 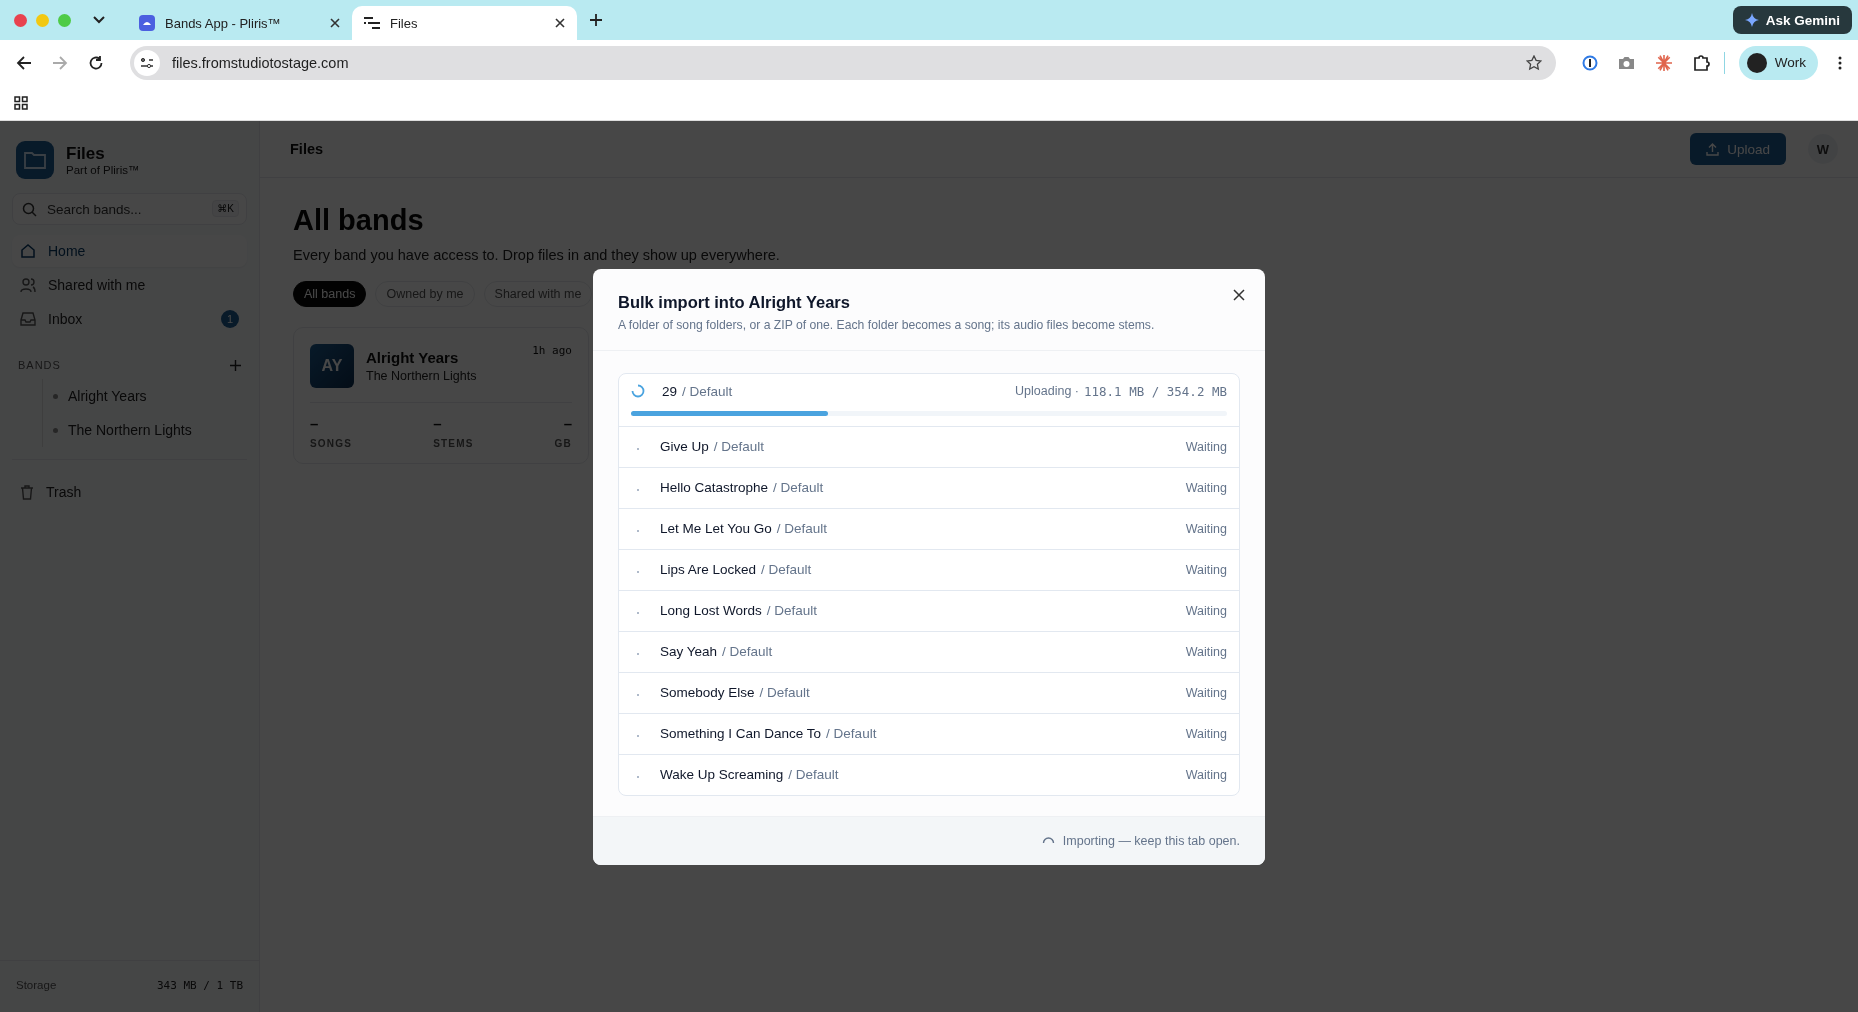 What do you see at coordinates (307, 149) in the screenshot?
I see `header-title: Files` at bounding box center [307, 149].